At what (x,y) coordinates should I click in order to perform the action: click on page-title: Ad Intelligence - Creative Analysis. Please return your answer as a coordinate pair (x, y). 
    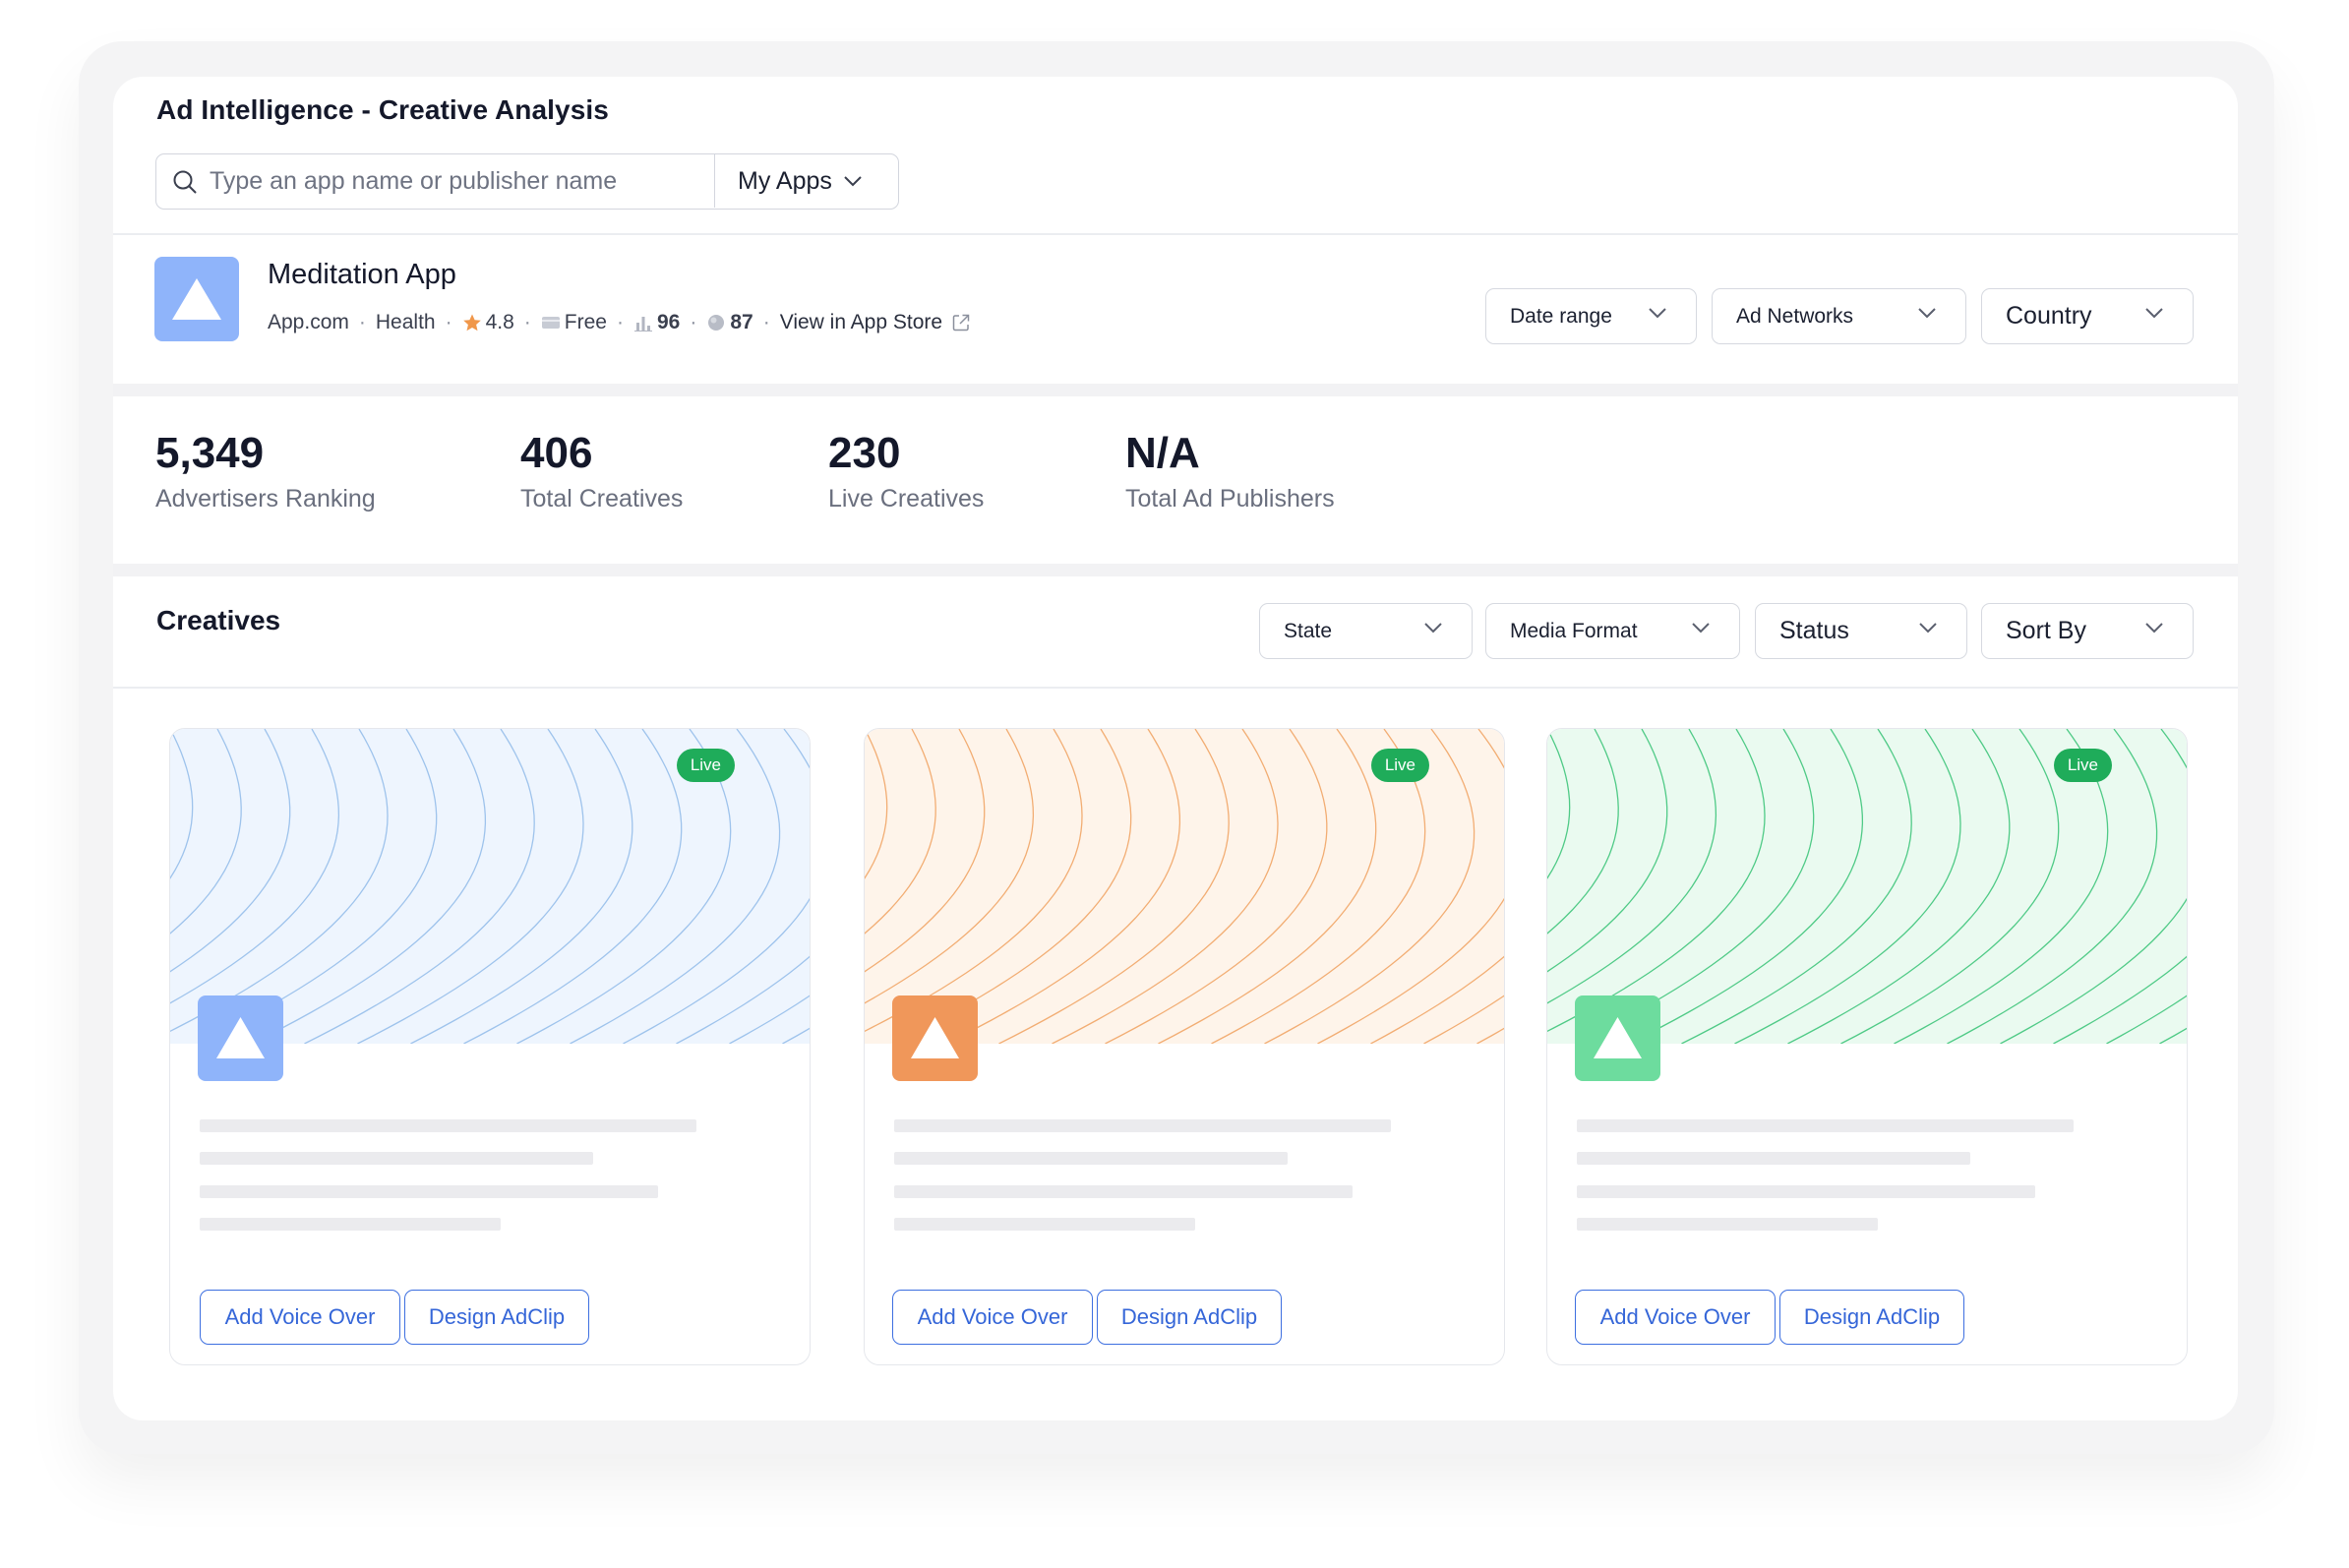
    Looking at the image, I should click on (382, 110).